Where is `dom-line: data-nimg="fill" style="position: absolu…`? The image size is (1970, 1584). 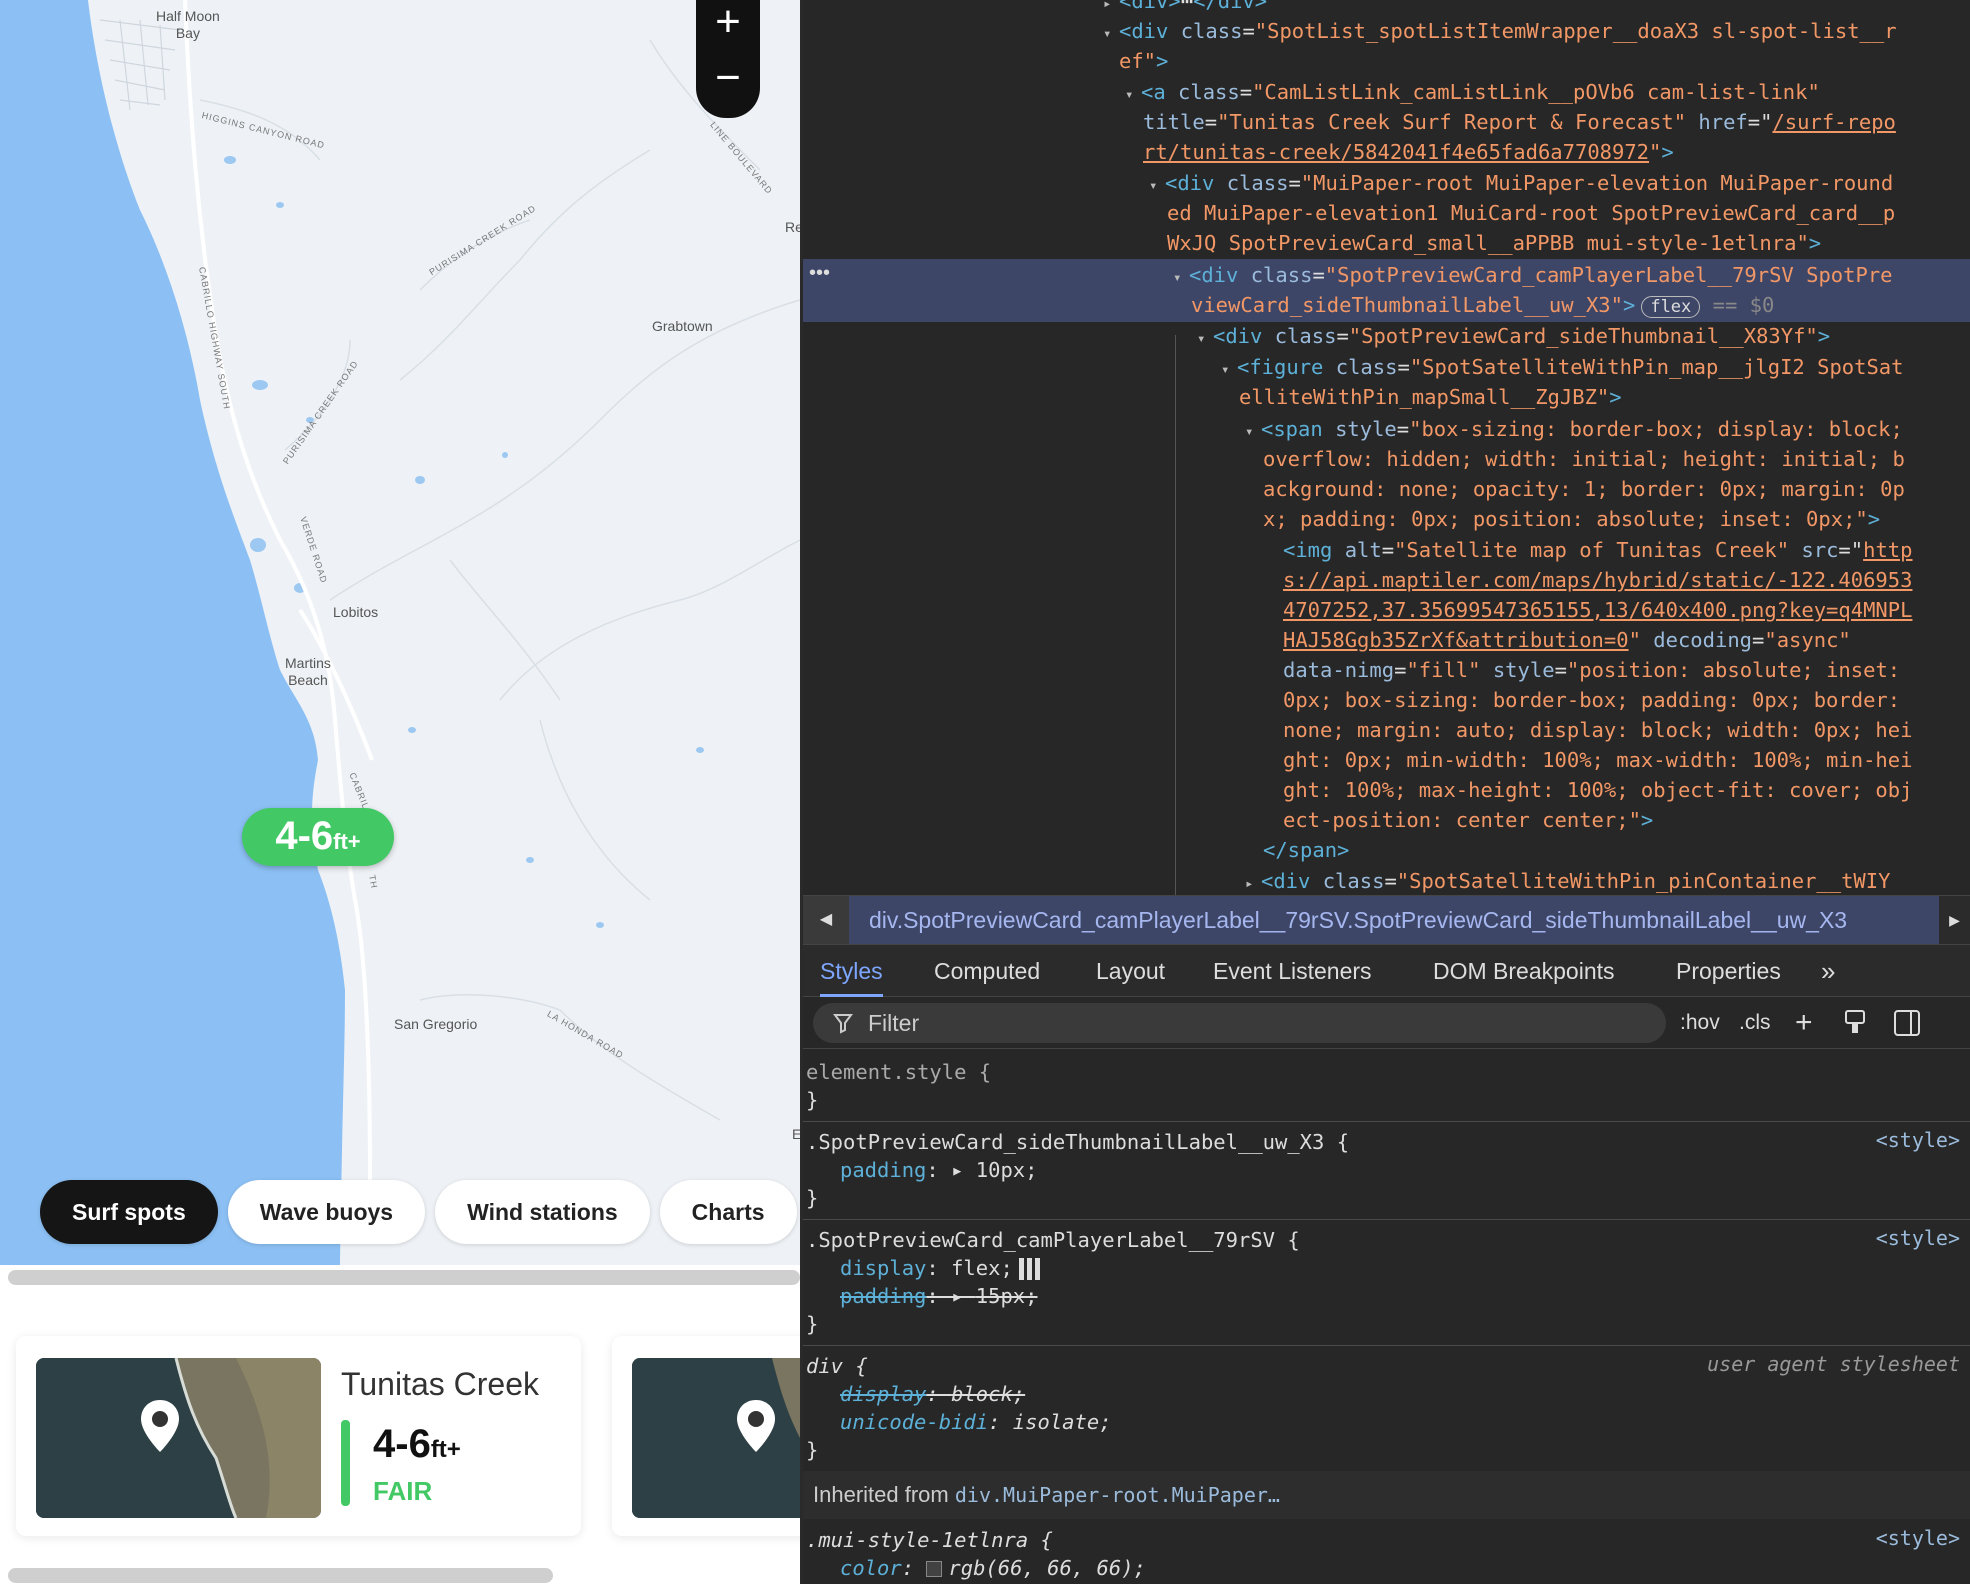 dom-line: data-nimg="fill" style="position: absolu… is located at coordinates (1591, 670).